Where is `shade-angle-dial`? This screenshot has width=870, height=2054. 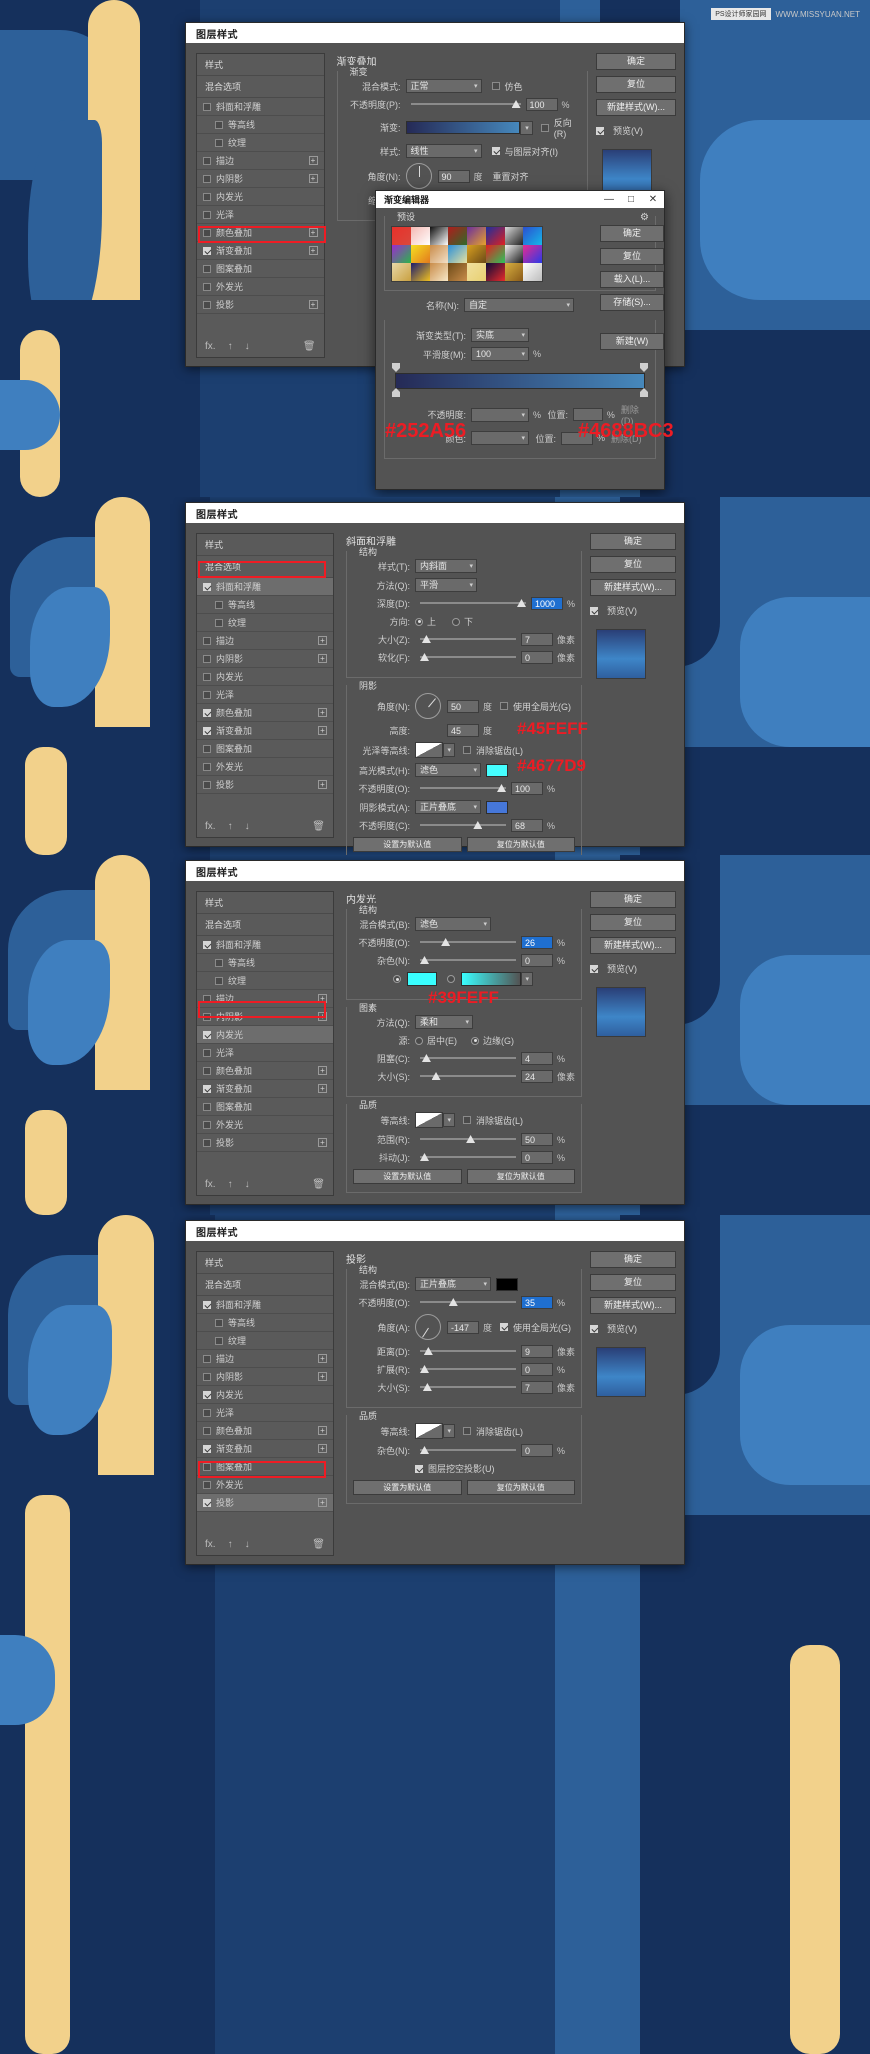
shade-angle-dial is located at coordinates (428, 706).